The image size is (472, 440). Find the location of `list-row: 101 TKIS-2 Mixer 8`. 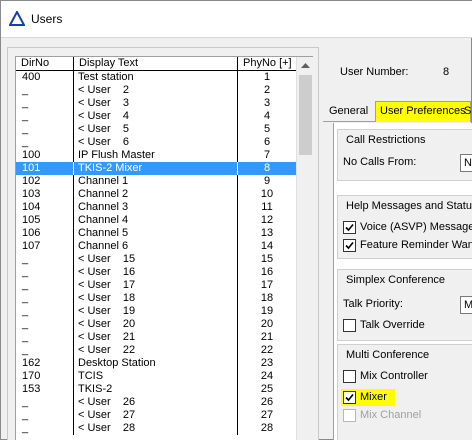

list-row: 101 TKIS-2 Mixer 8 is located at coordinates (156, 168).